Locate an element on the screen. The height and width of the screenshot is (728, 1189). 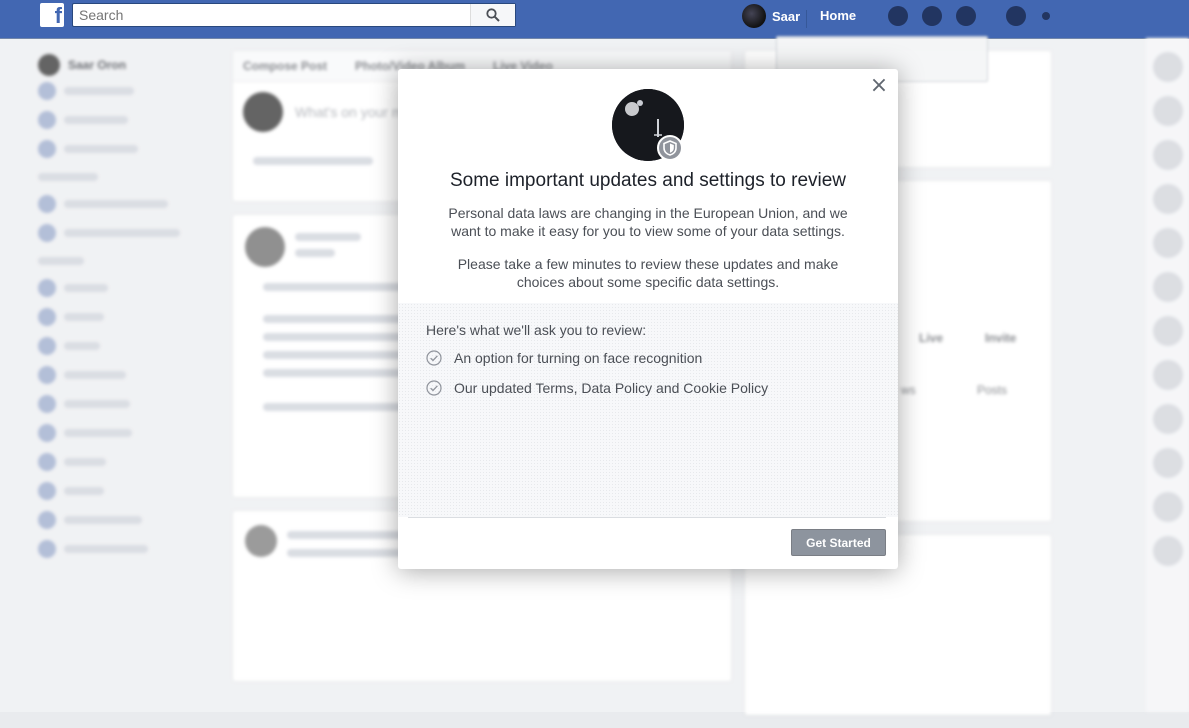
search-box is located at coordinates (294, 15).